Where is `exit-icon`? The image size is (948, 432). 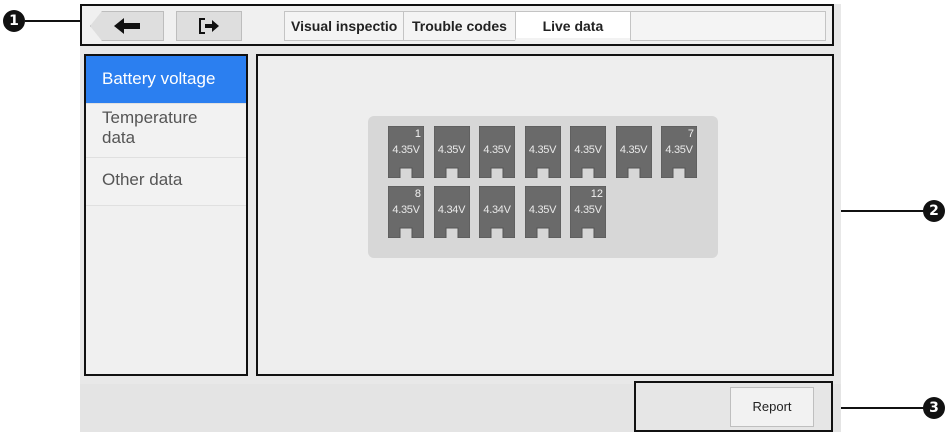 exit-icon is located at coordinates (209, 26).